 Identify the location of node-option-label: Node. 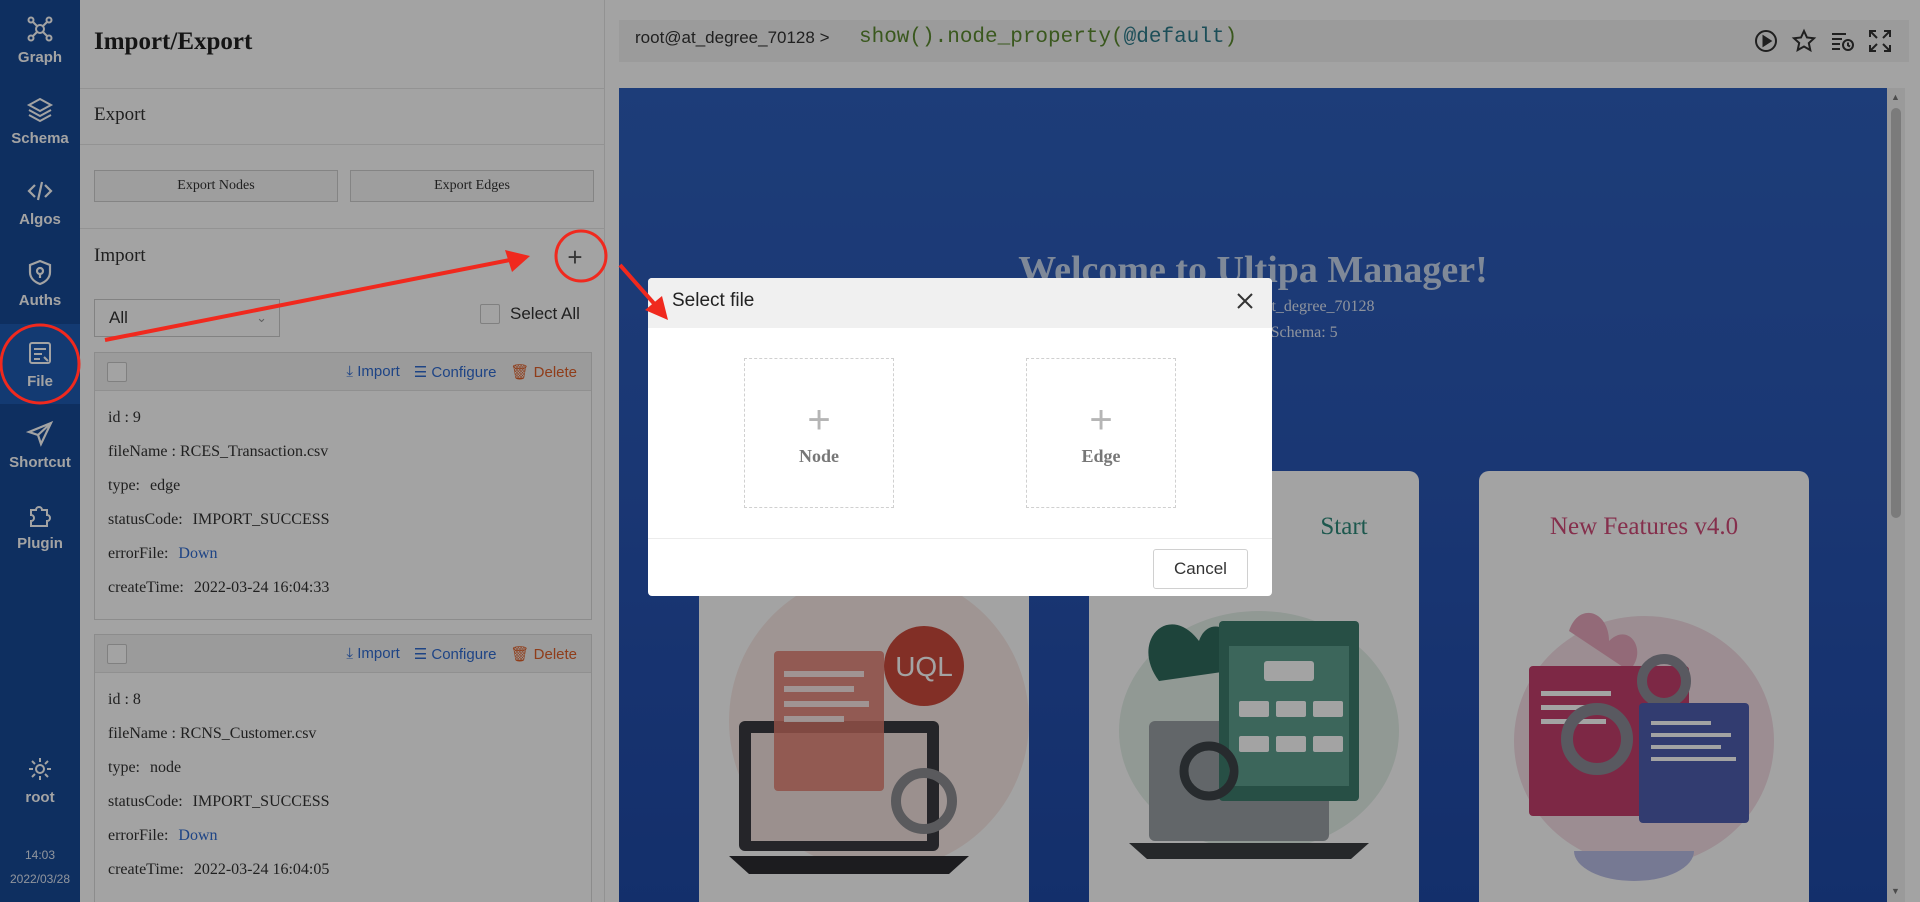
(819, 455).